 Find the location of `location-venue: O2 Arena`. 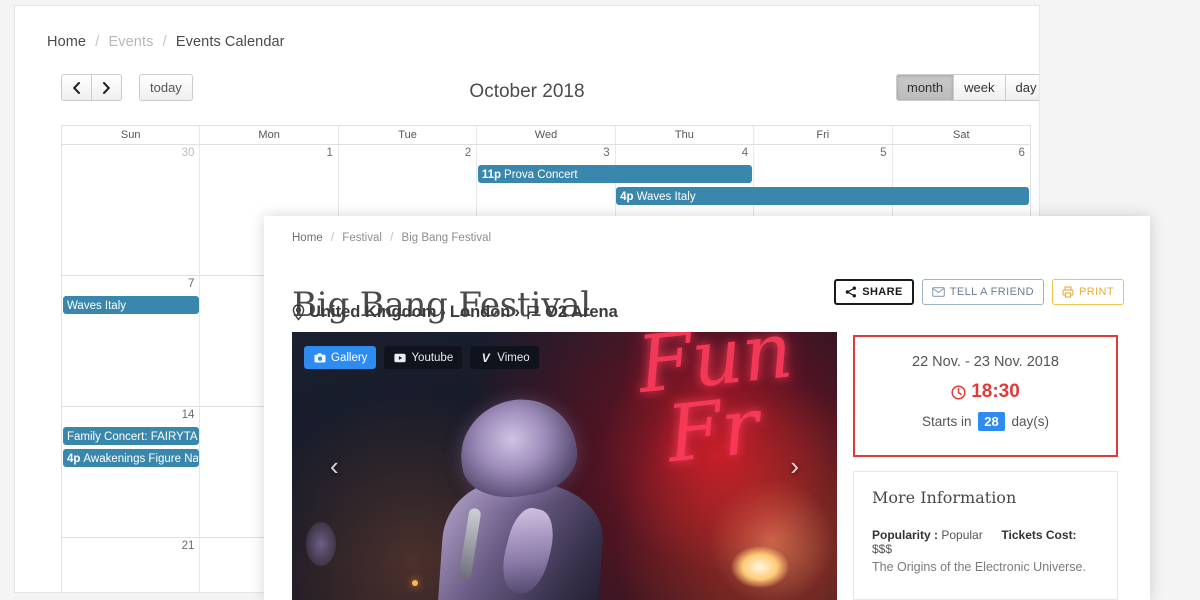

location-venue: O2 Arena is located at coordinates (581, 311).